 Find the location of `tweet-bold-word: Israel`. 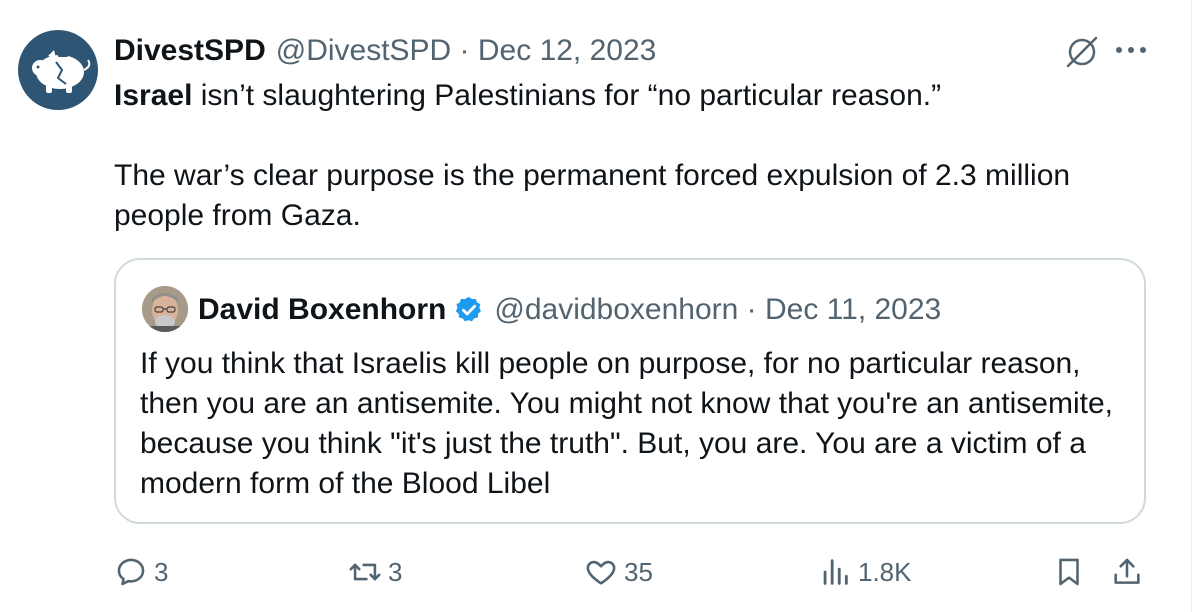

tweet-bold-word: Israel is located at coordinates (153, 95).